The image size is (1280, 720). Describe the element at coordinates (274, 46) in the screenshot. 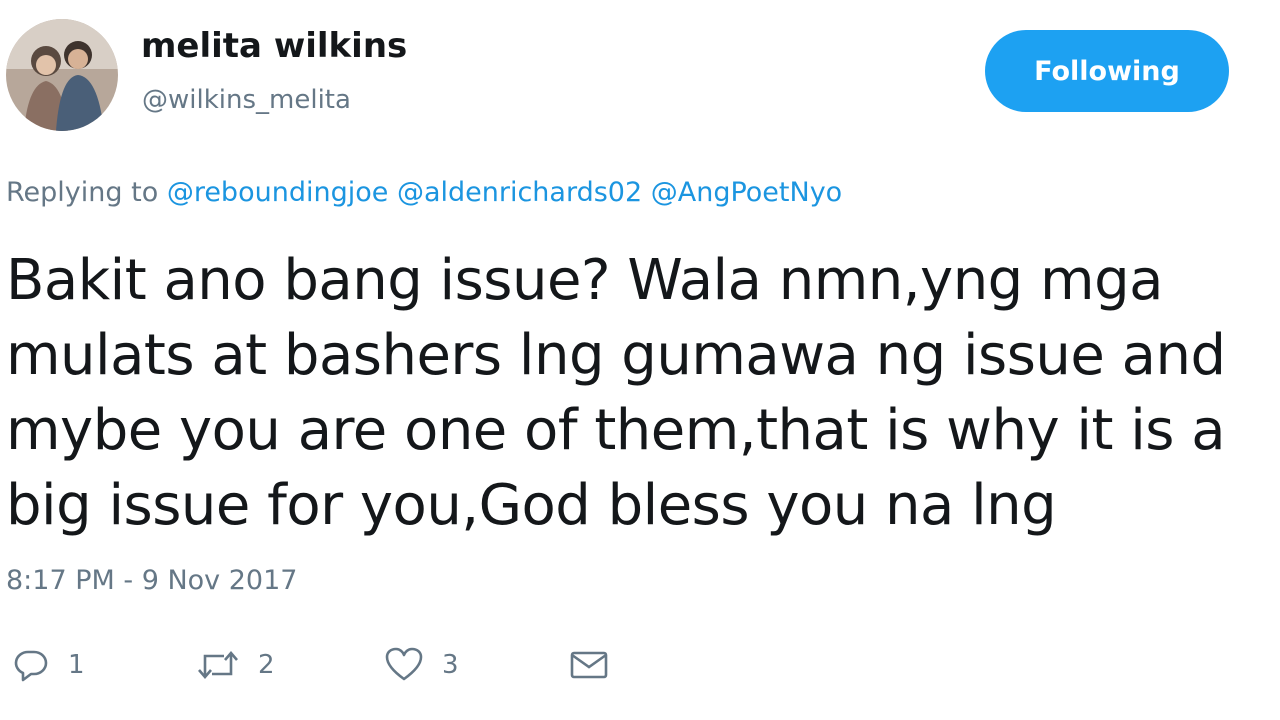

I see `display-name: melita wilkins` at that location.